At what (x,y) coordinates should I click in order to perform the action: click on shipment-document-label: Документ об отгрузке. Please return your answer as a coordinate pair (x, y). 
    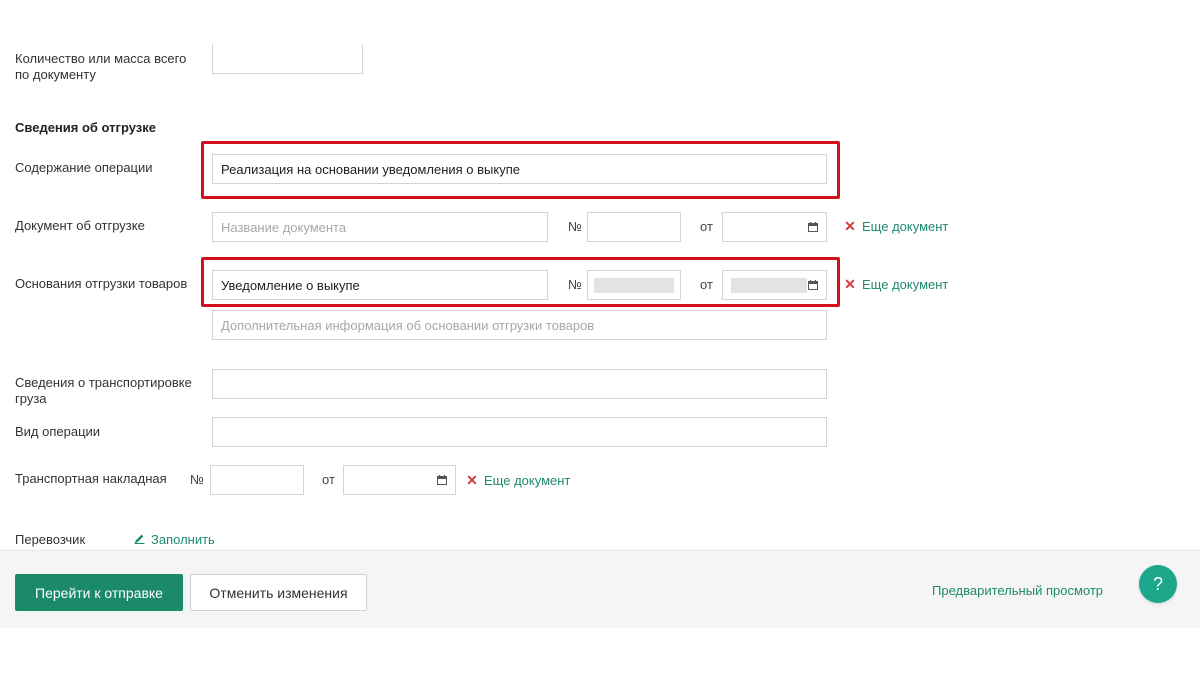
    Looking at the image, I should click on (80, 225).